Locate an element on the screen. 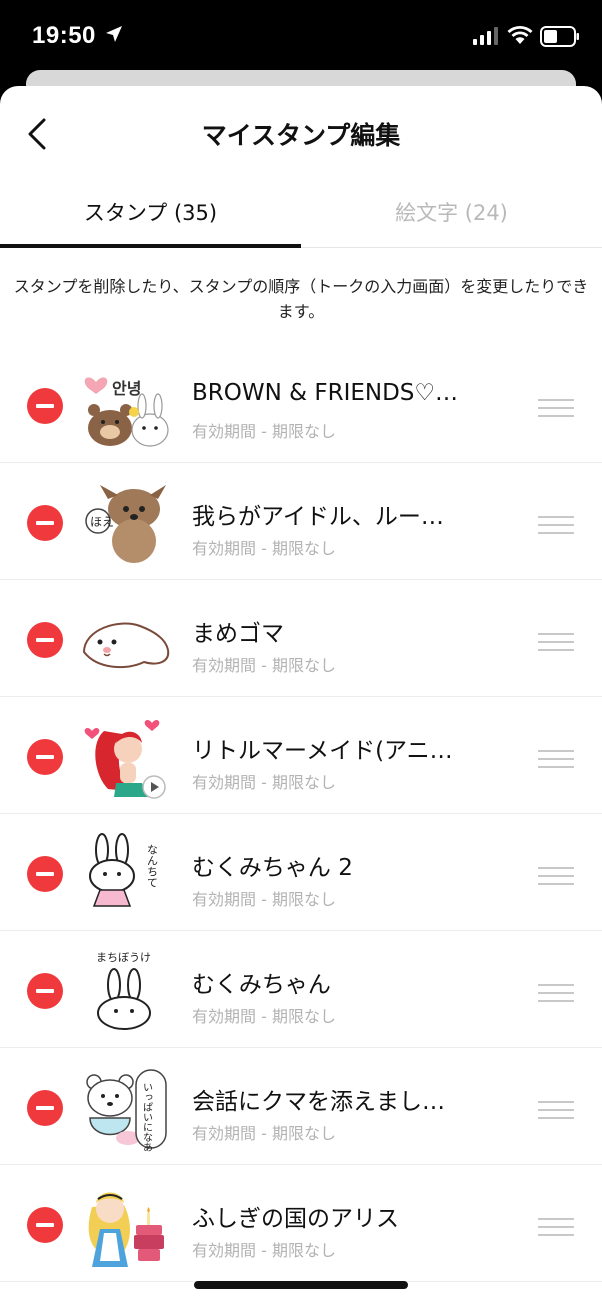 The width and height of the screenshot is (602, 1303). list-item: いっぱいになあえ 会話にクマを添えまし… 有効期間 - 期限なし is located at coordinates (301, 1106).